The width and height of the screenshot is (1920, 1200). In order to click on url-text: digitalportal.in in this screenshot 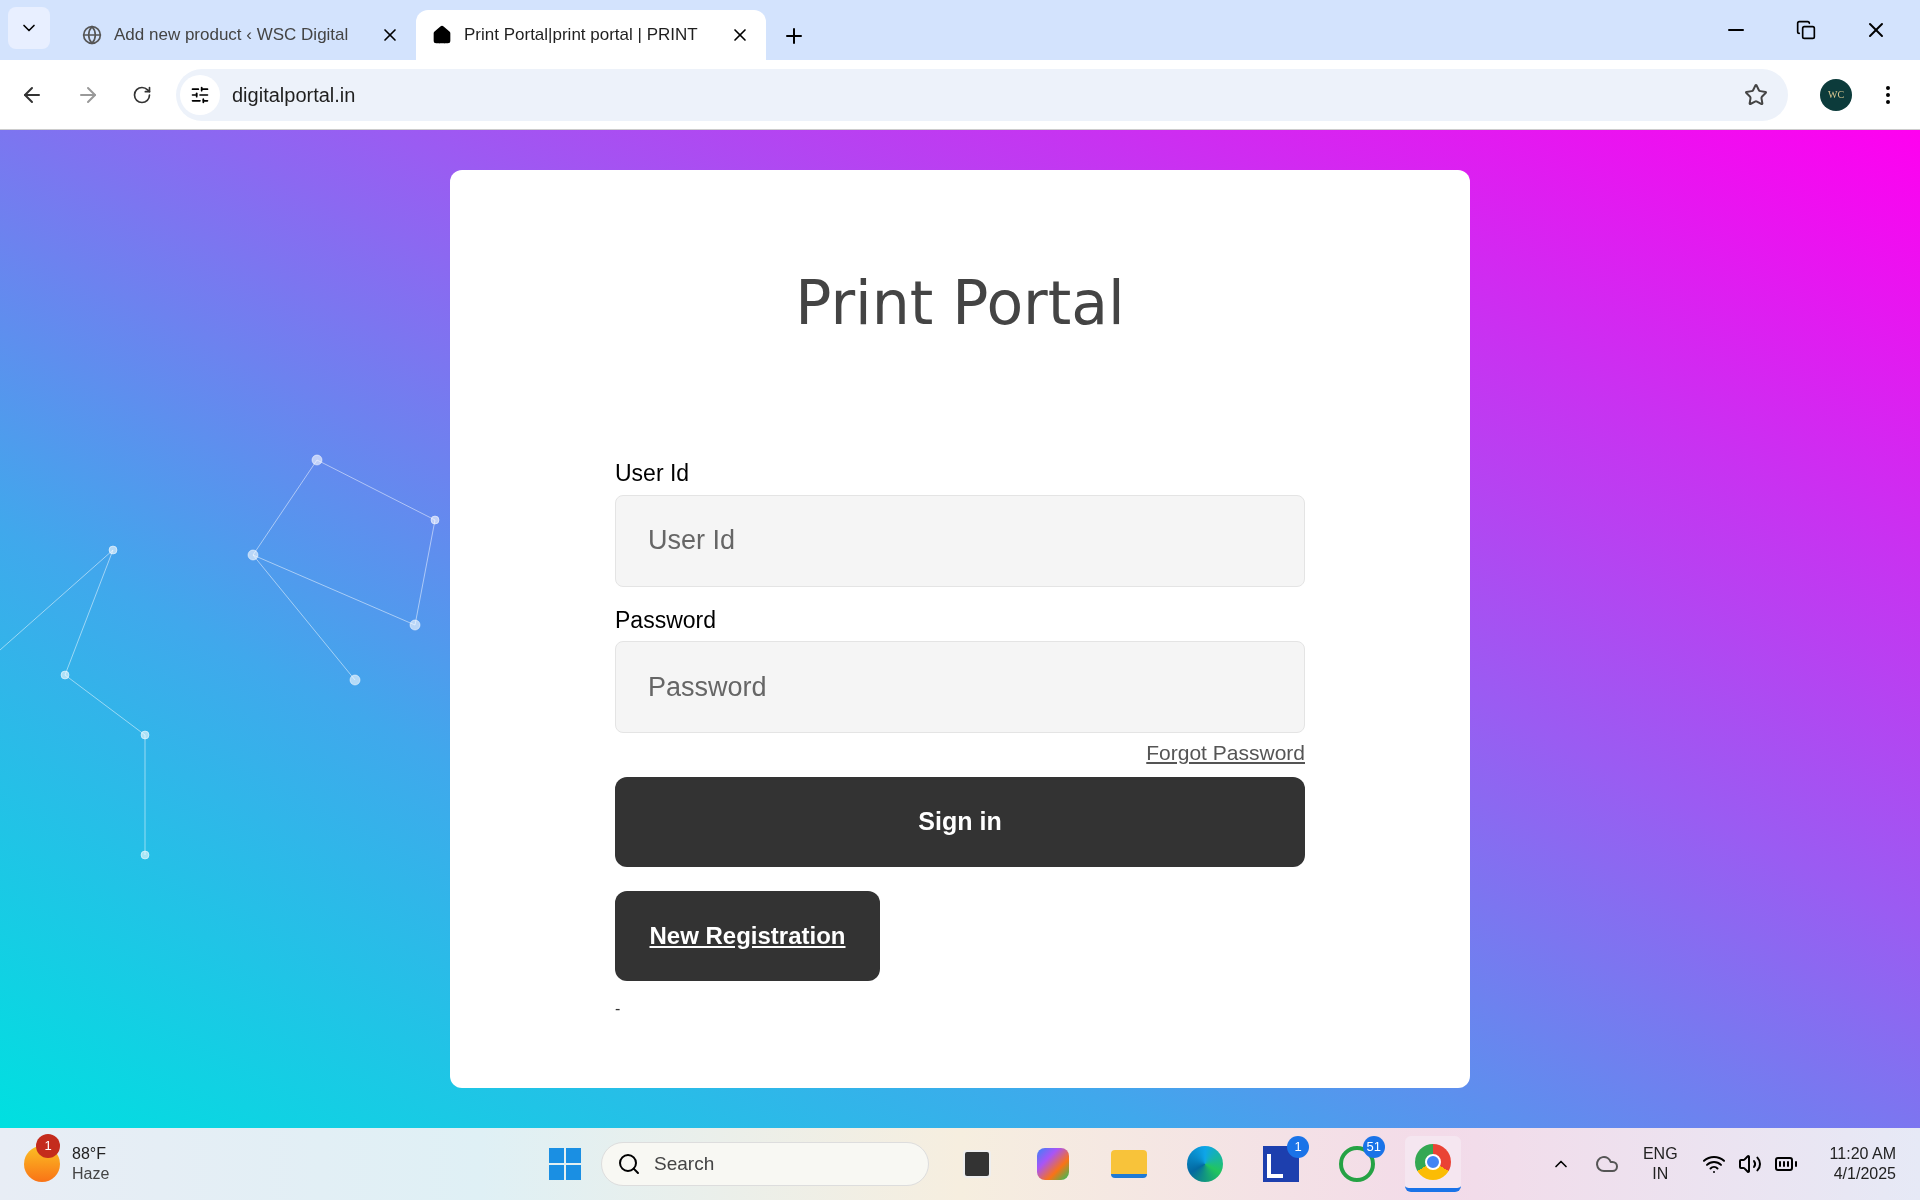, I will do `click(294, 95)`.